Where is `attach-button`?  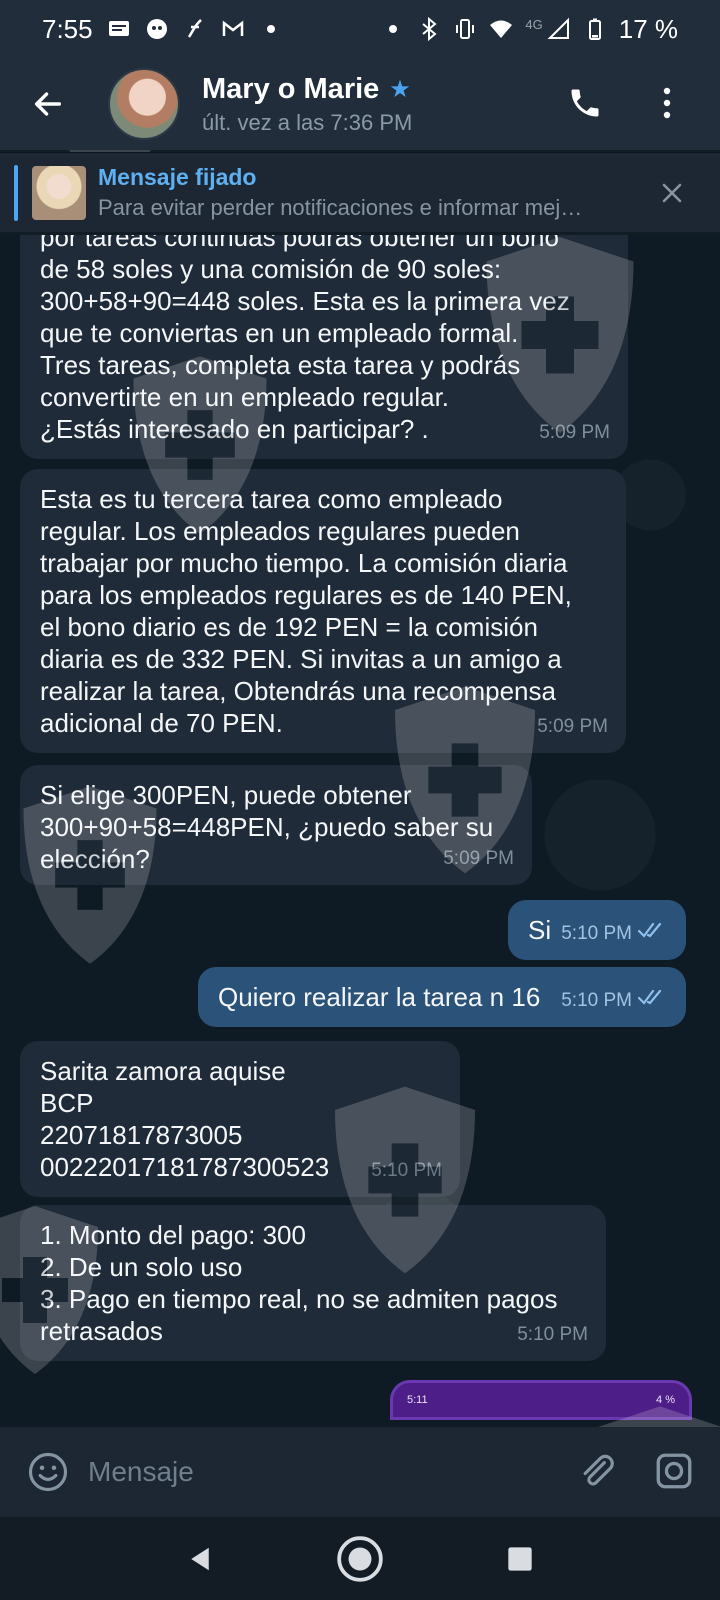 attach-button is located at coordinates (596, 1471).